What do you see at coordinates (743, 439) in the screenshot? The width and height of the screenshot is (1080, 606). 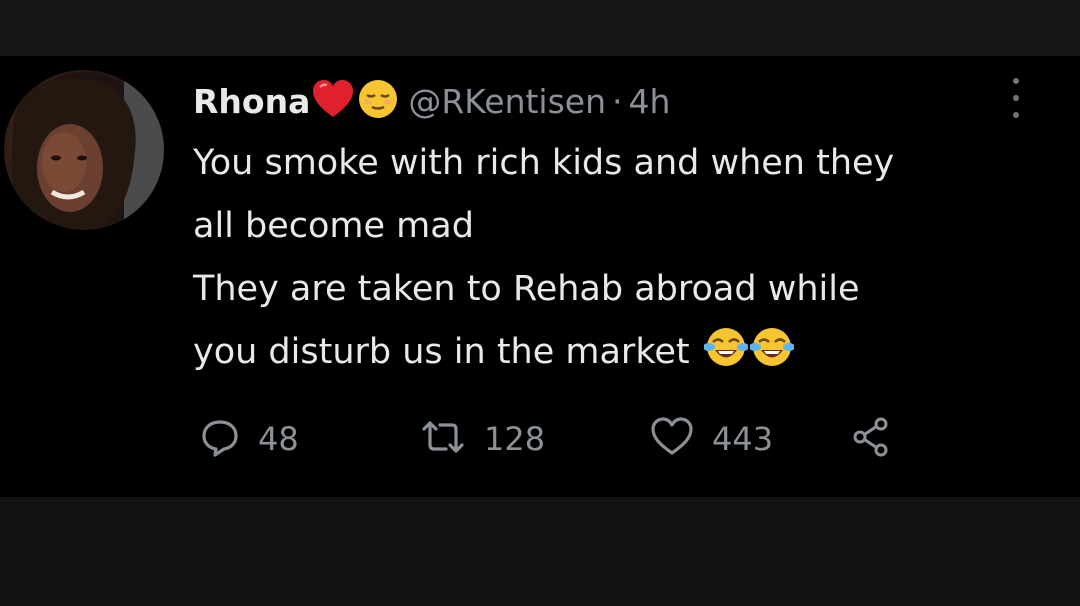 I see `like-count: 443` at bounding box center [743, 439].